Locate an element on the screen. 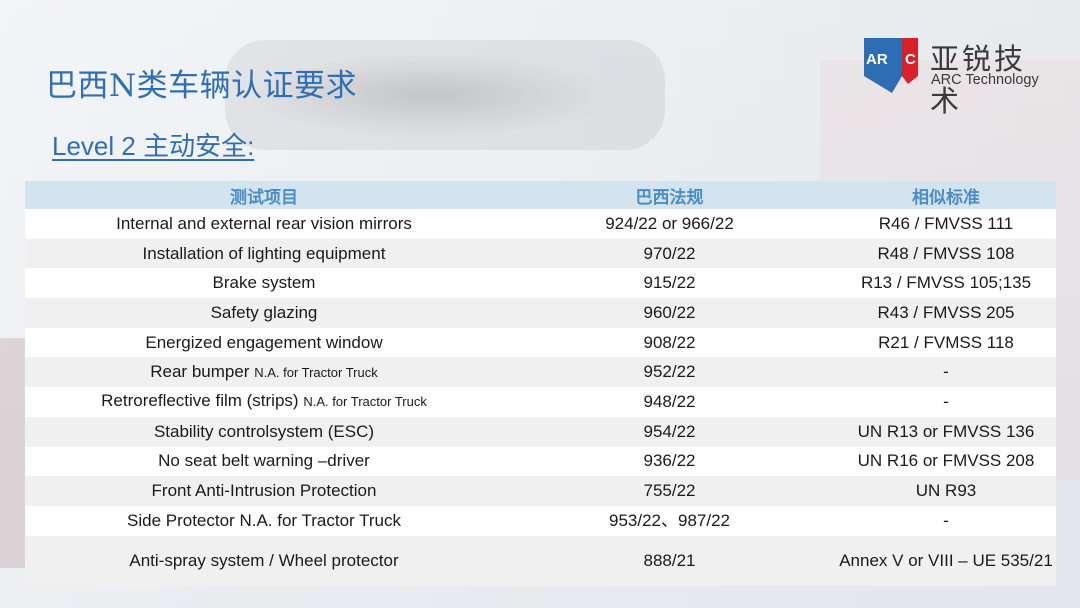 The height and width of the screenshot is (608, 1080). company-logo: AR C 亚锐技术 ARC Technology is located at coordinates (957, 77).